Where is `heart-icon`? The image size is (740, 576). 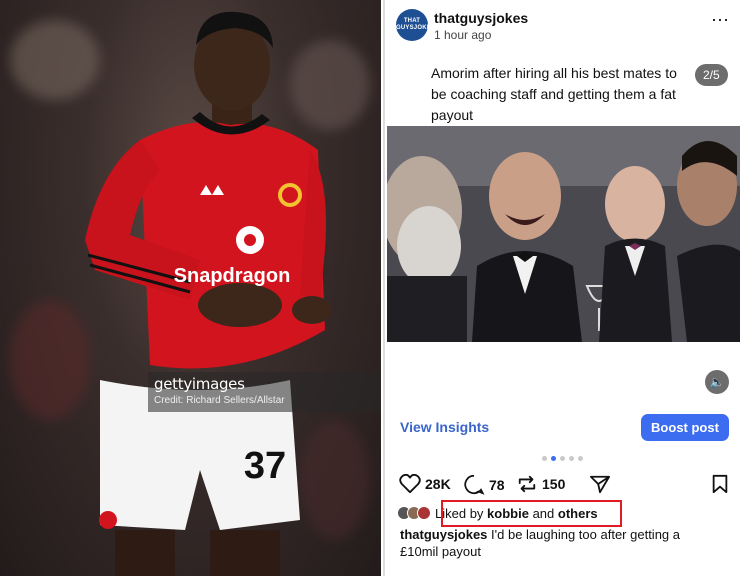
heart-icon is located at coordinates (410, 484).